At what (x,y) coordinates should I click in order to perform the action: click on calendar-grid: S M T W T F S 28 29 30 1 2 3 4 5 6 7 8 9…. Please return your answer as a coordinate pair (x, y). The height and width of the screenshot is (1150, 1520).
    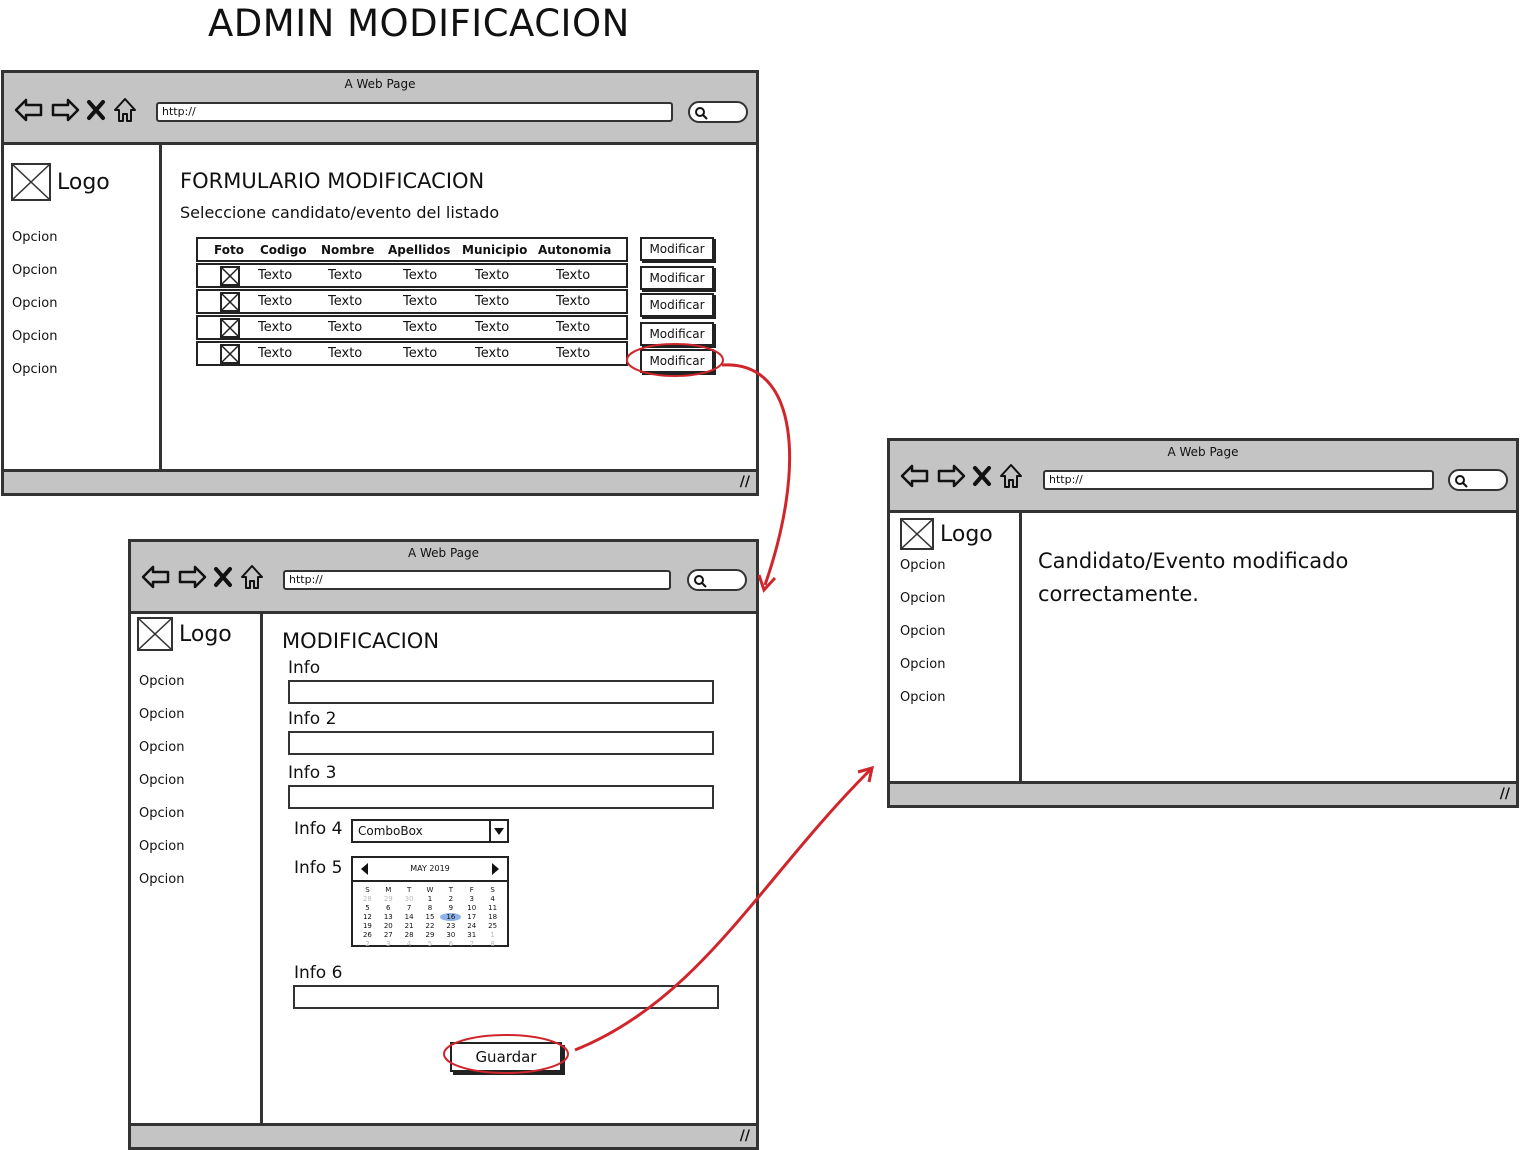
    Looking at the image, I should click on (430, 917).